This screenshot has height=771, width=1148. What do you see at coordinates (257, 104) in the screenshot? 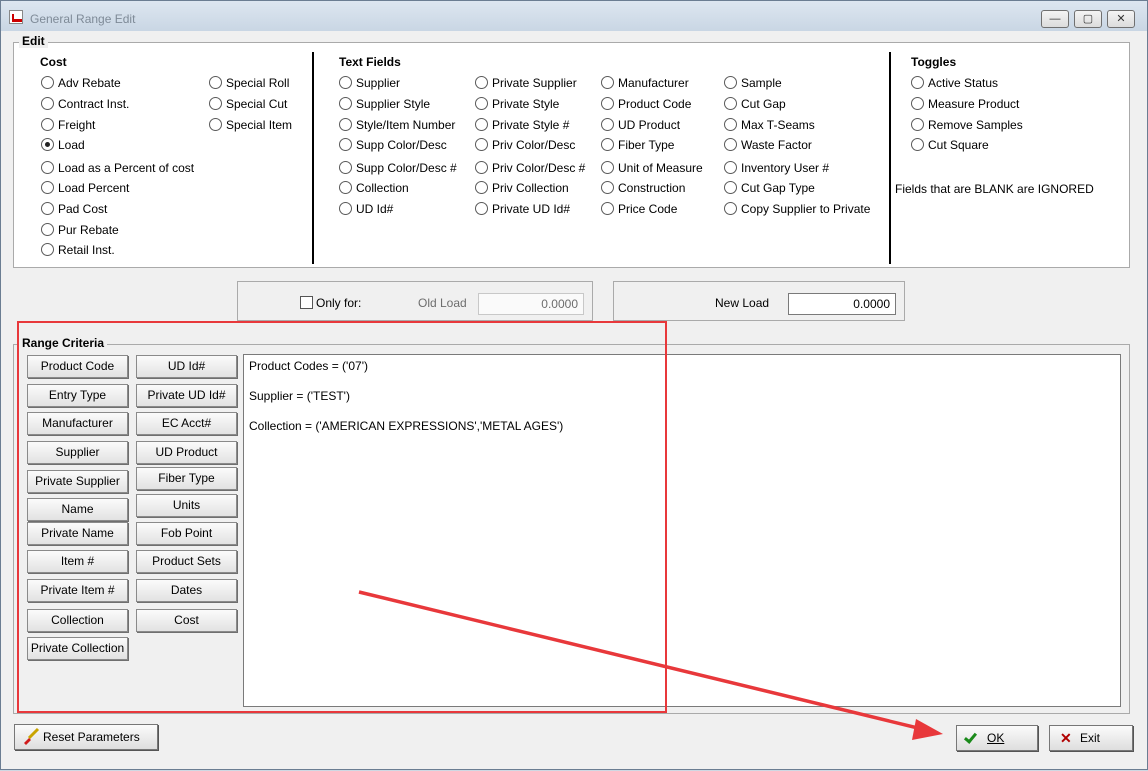
I see `radio-label: Special Cut` at bounding box center [257, 104].